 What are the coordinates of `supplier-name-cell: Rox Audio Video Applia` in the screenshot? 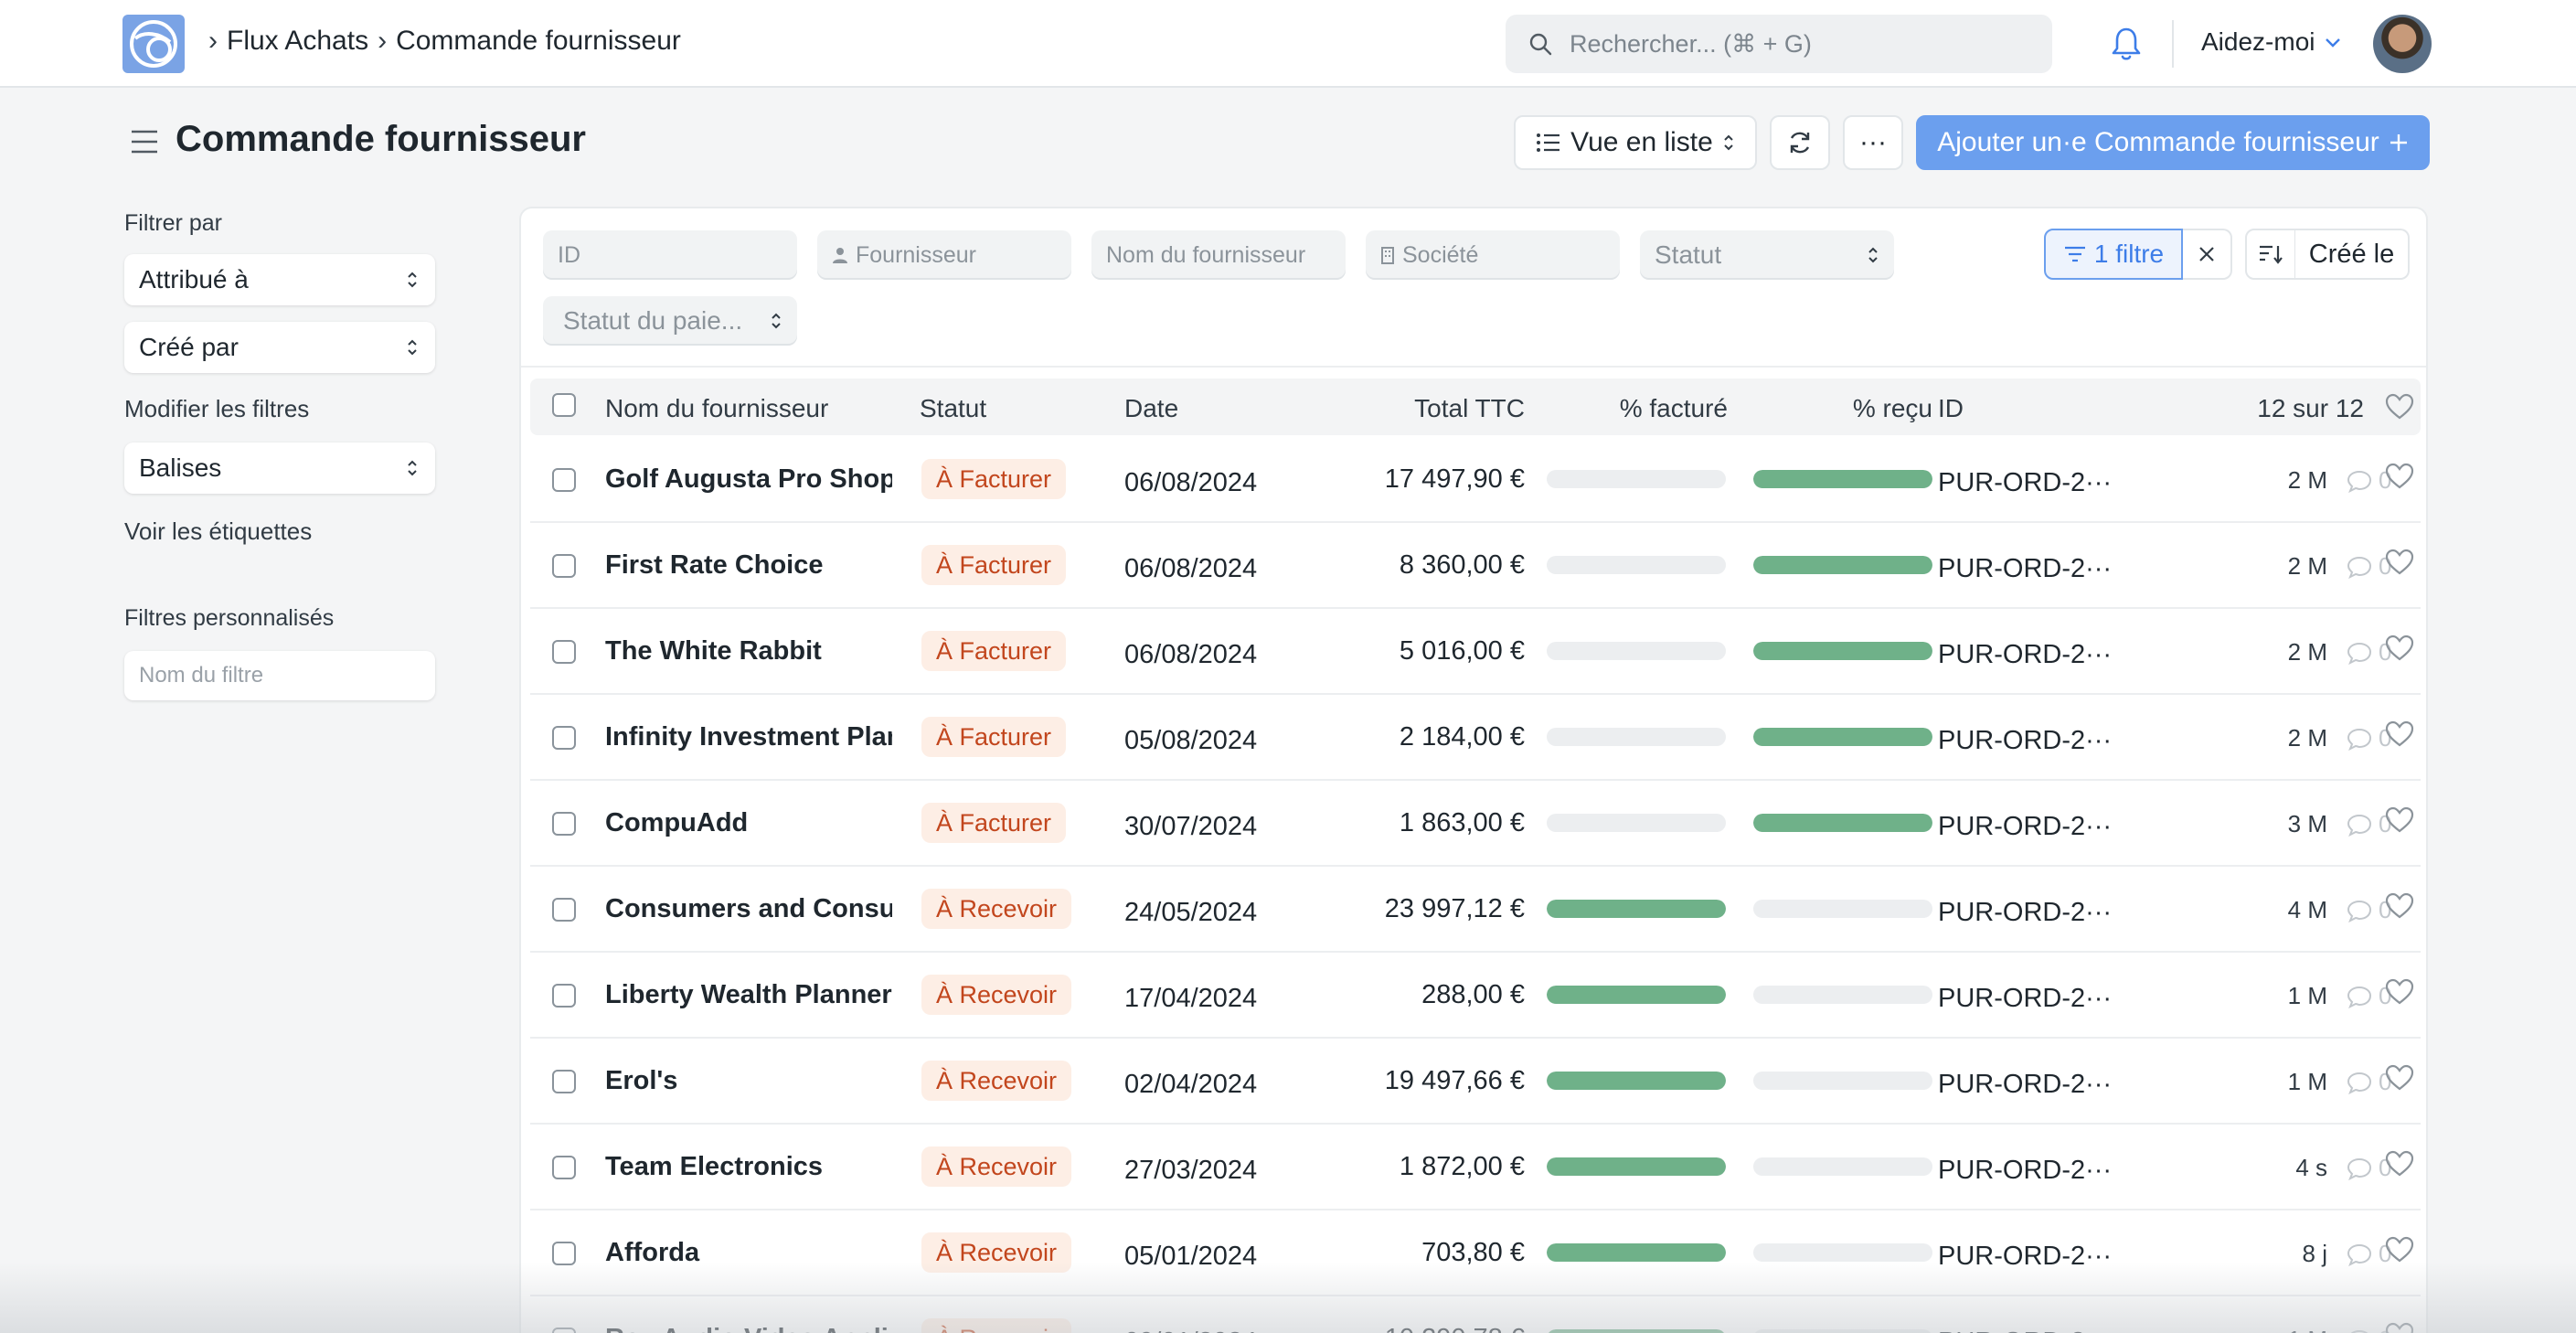 It's located at (748, 1328).